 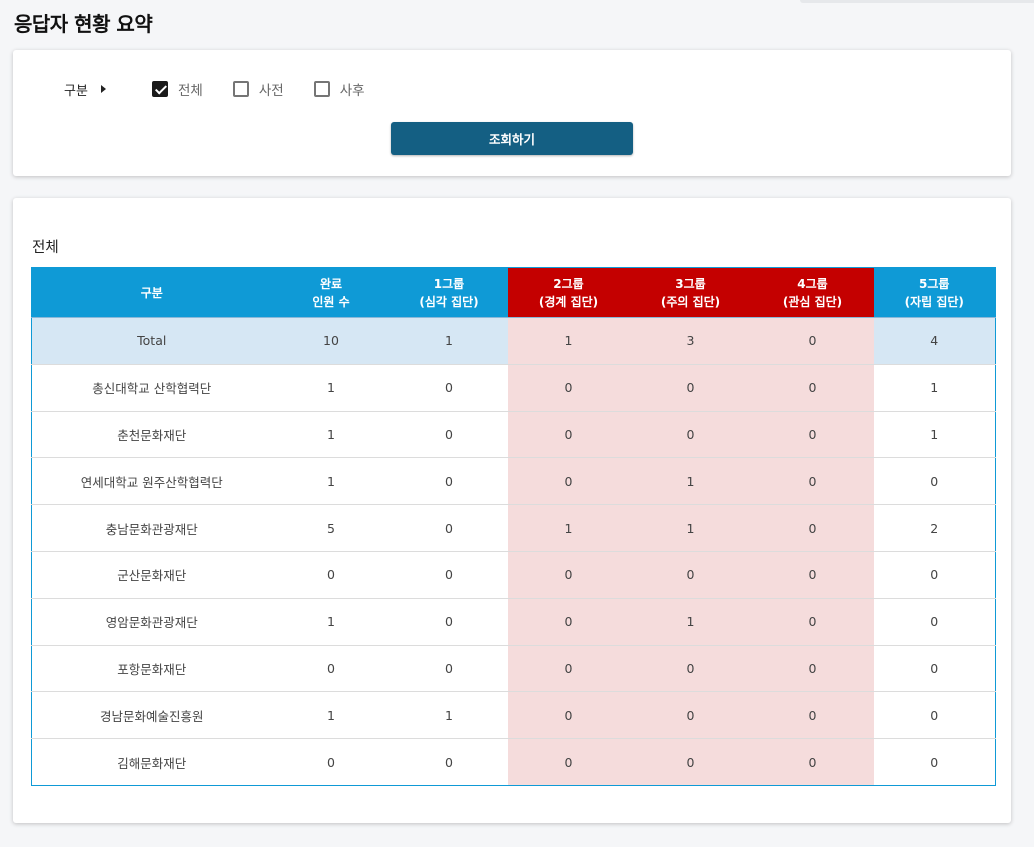 I want to click on cell-name: 연세대학교 원주산학협력단, so click(x=151, y=481).